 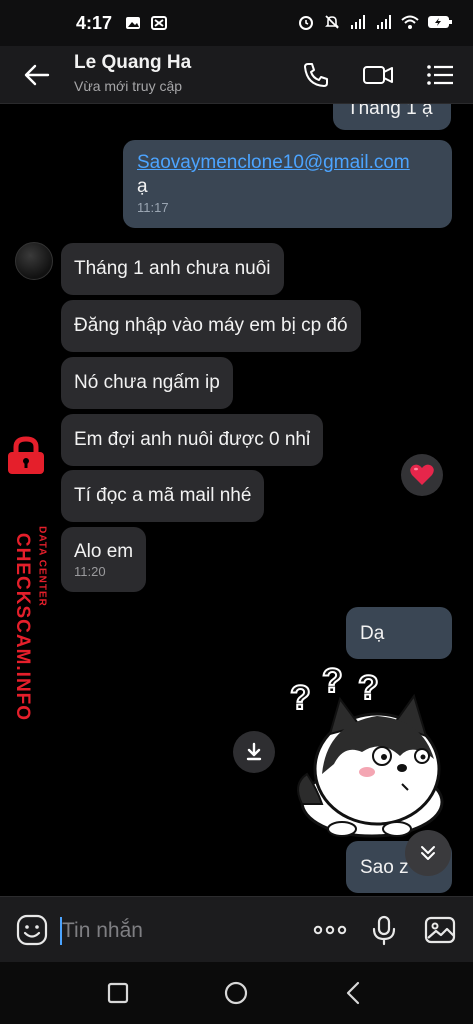 What do you see at coordinates (146, 23) in the screenshot?
I see `status-left-icons` at bounding box center [146, 23].